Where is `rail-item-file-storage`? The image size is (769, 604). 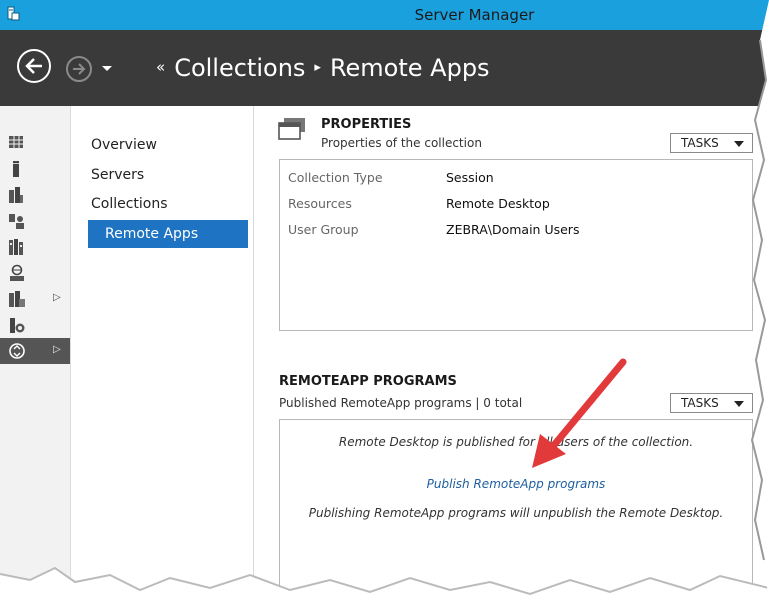
rail-item-file-storage is located at coordinates (35, 247).